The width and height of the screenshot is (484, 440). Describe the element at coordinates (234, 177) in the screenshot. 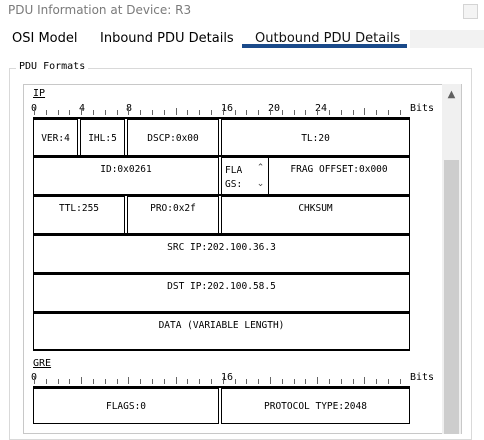

I see `field-flags-text: FLA GS:` at that location.